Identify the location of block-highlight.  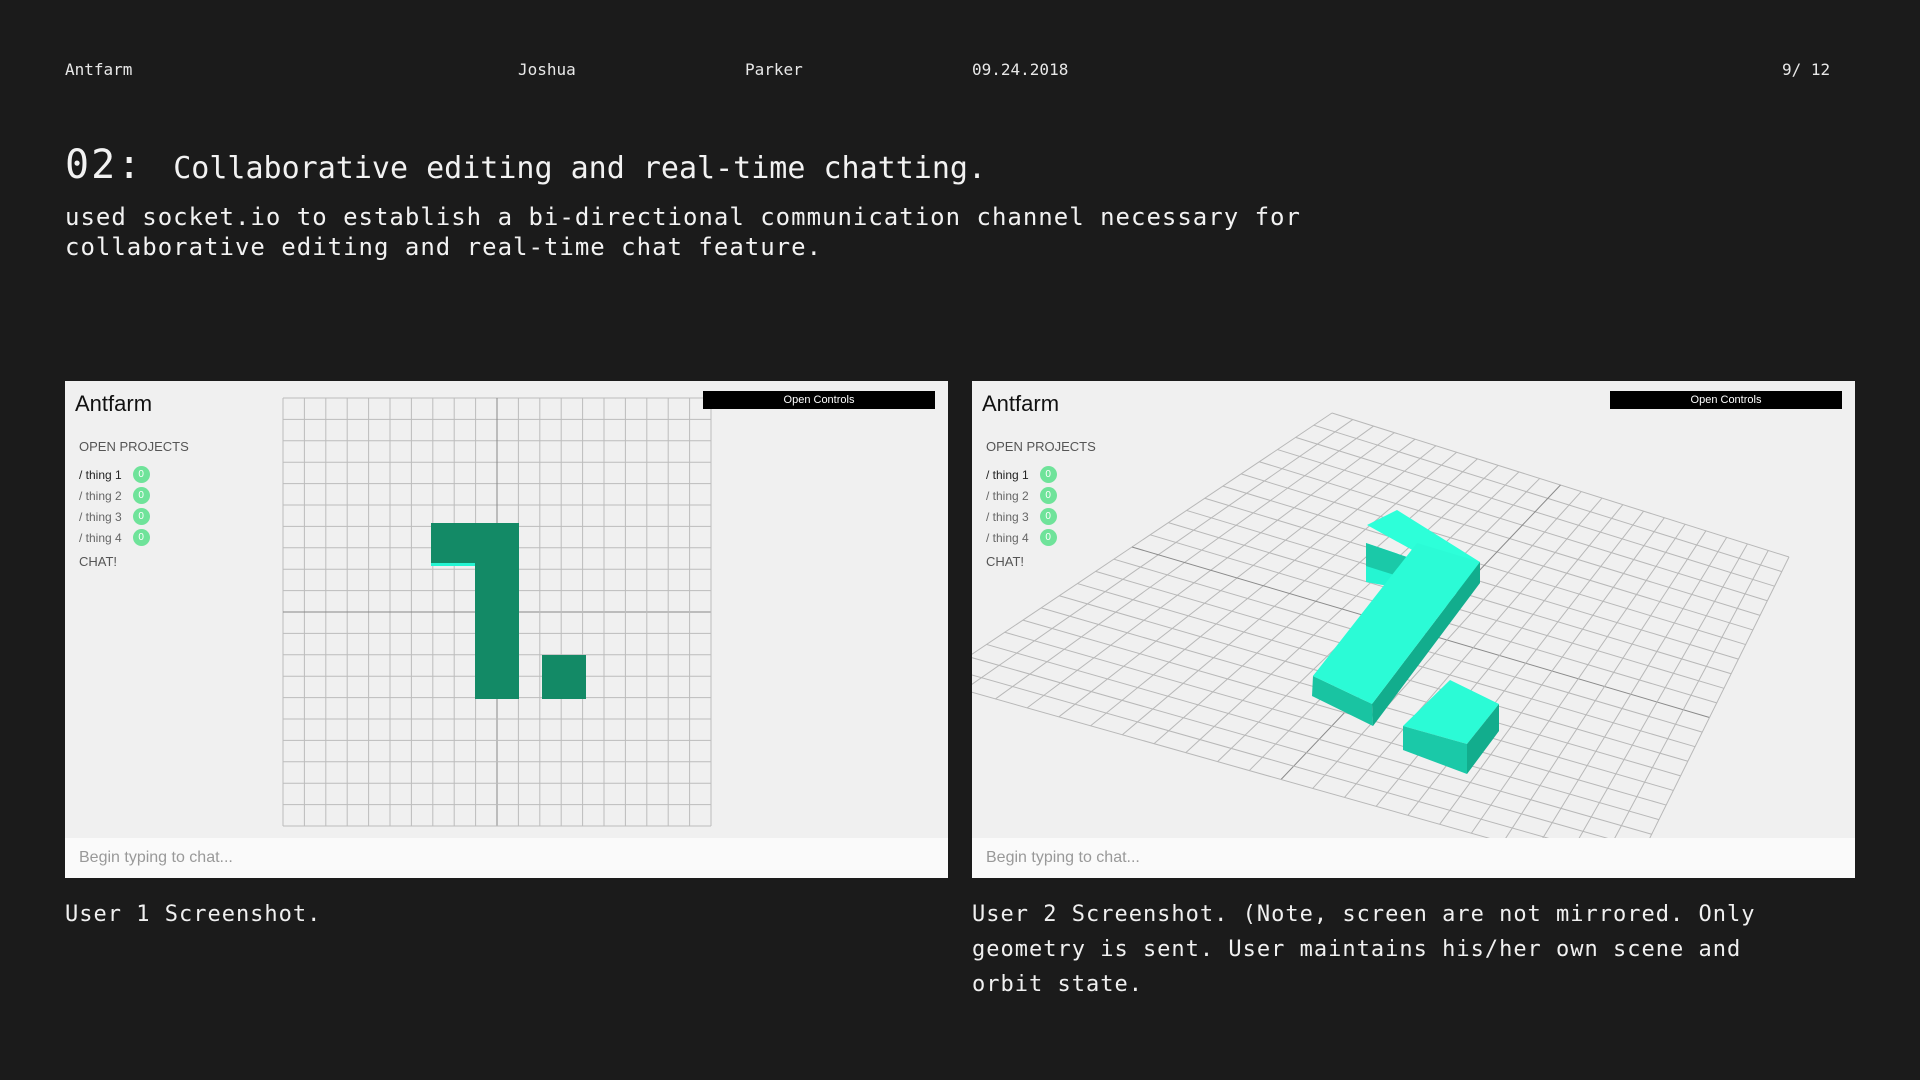
(453, 564).